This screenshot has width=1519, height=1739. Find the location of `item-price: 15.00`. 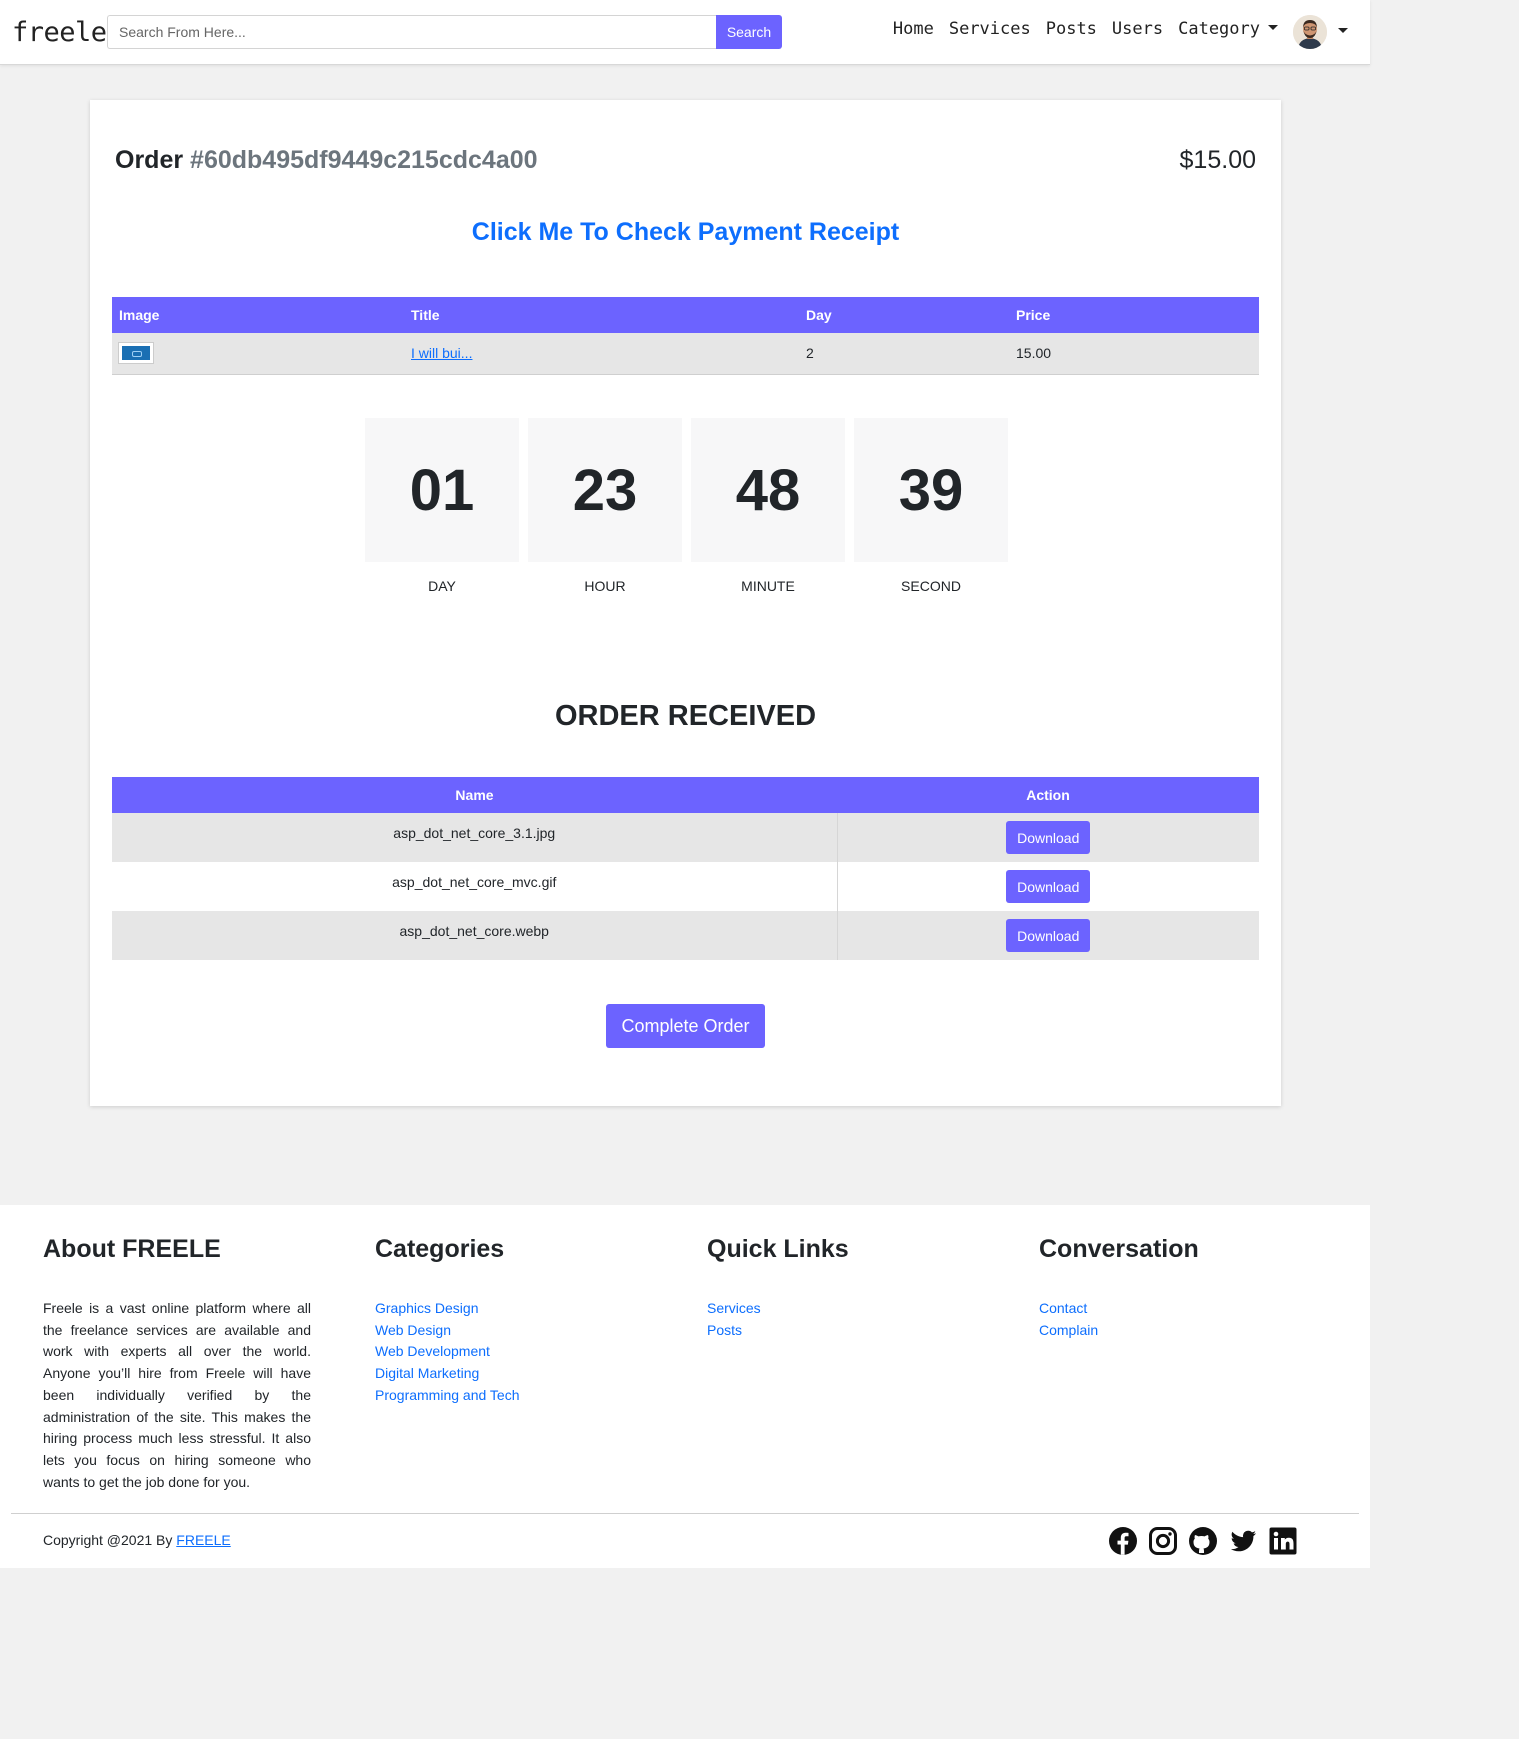

item-price: 15.00 is located at coordinates (1134, 354).